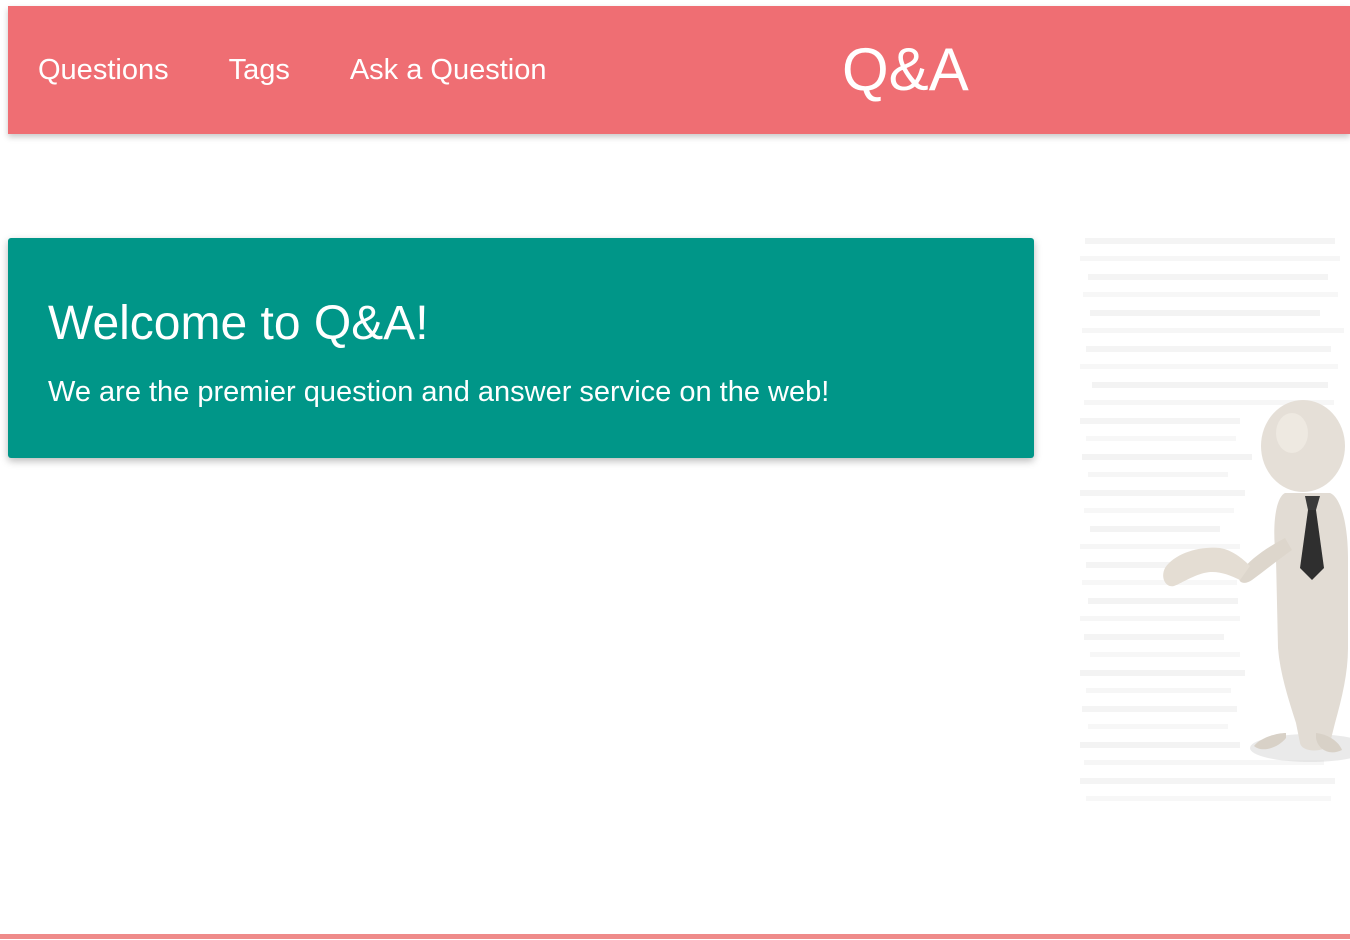 This screenshot has height=940, width=1350. I want to click on presenter-figure-illustration, so click(1215, 519).